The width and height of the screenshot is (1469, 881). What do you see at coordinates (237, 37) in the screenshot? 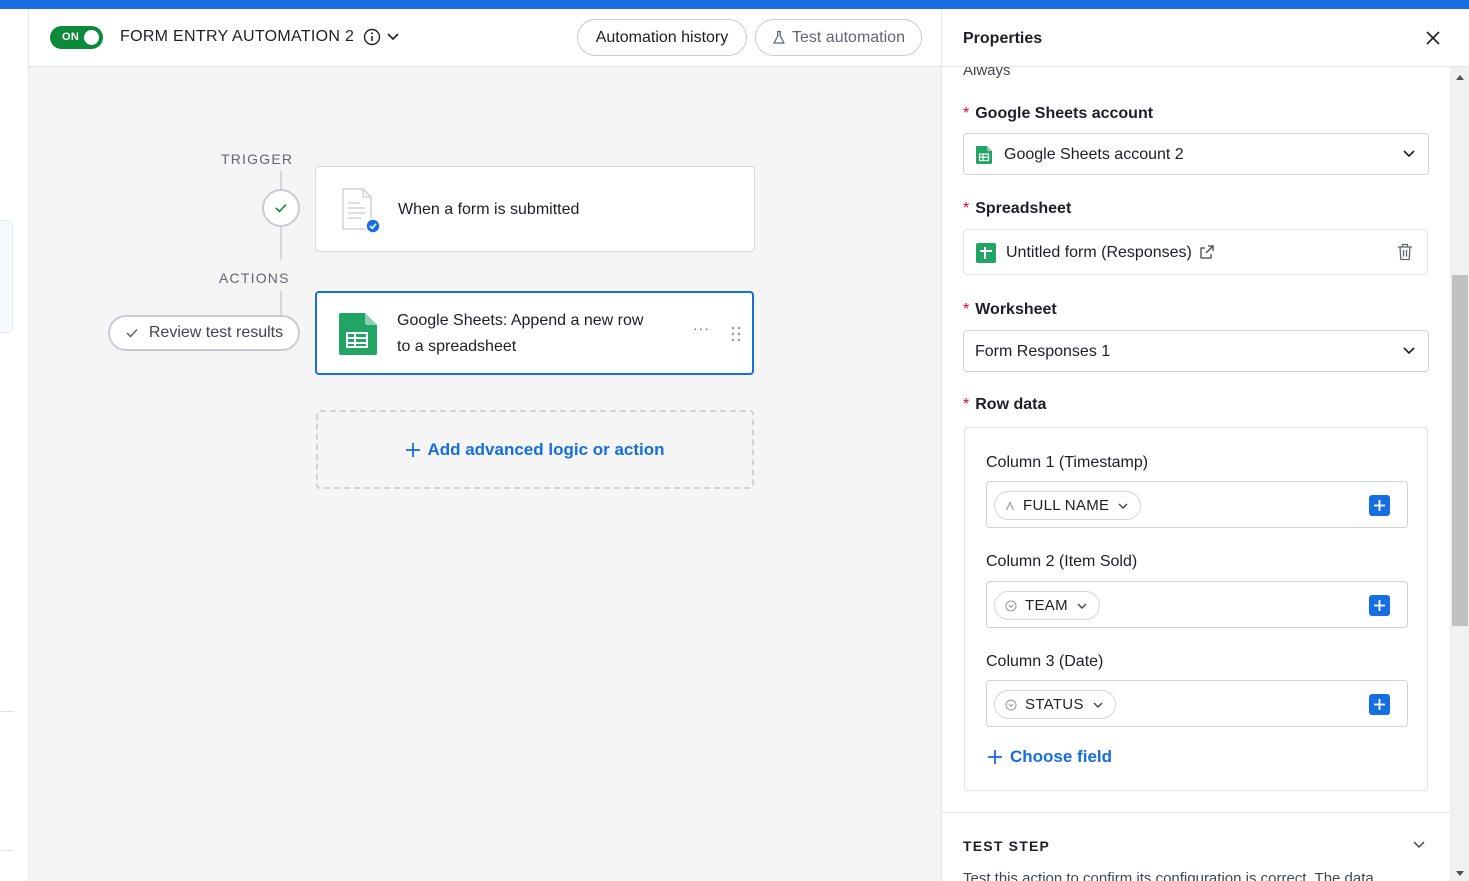
I see `automation-title: FORM ENTRY AUTOMATION 2` at bounding box center [237, 37].